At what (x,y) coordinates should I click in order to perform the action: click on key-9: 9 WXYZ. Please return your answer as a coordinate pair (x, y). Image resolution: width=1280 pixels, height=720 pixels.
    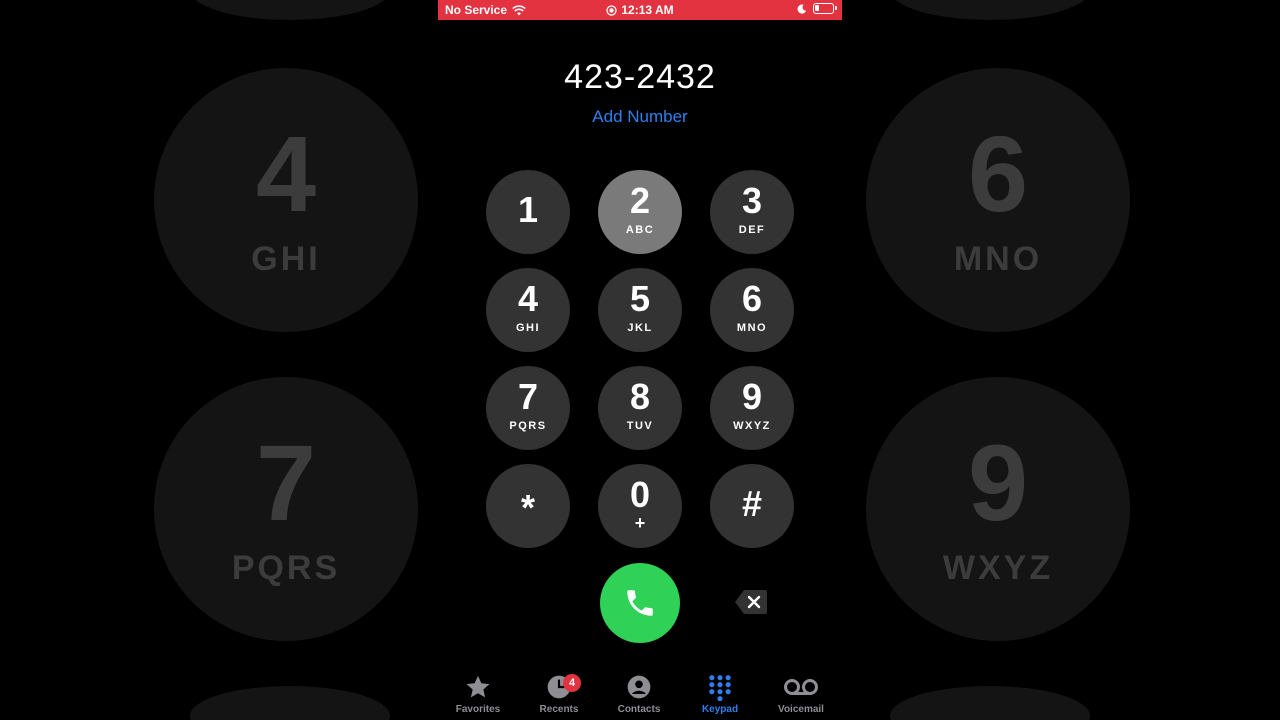
    Looking at the image, I should click on (752, 408).